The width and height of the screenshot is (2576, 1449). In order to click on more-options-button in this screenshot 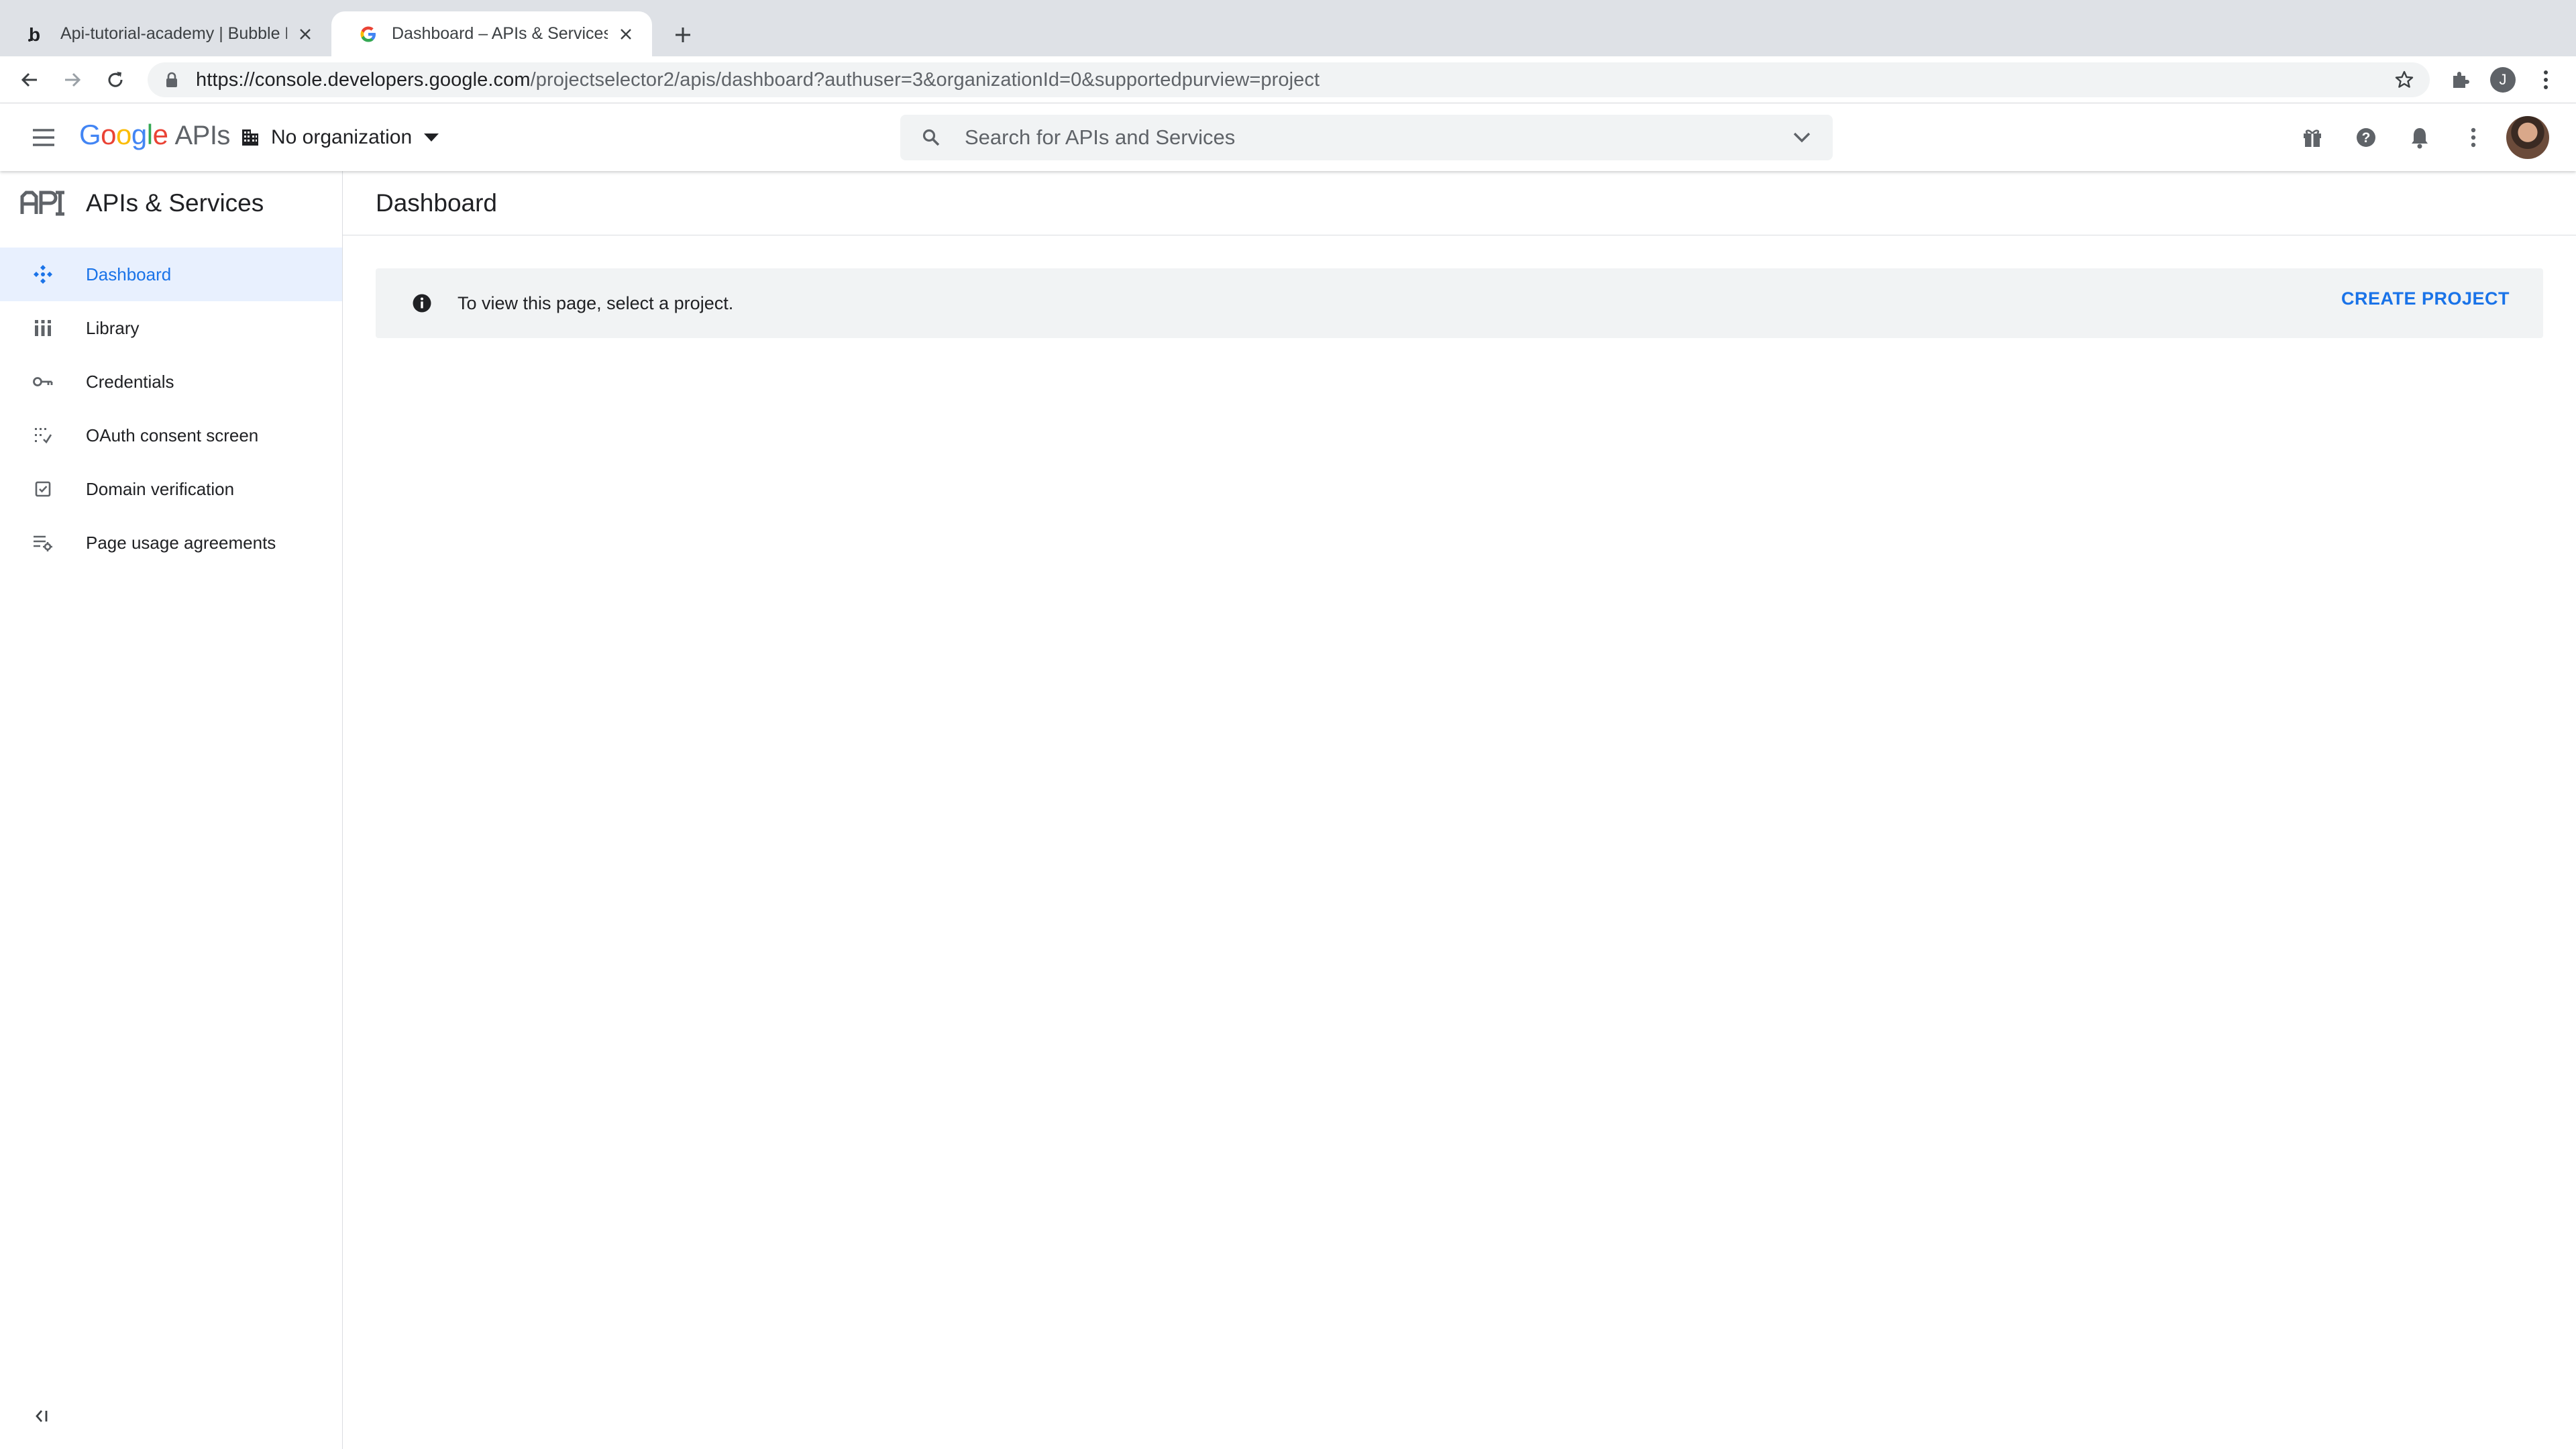, I will do `click(2473, 137)`.